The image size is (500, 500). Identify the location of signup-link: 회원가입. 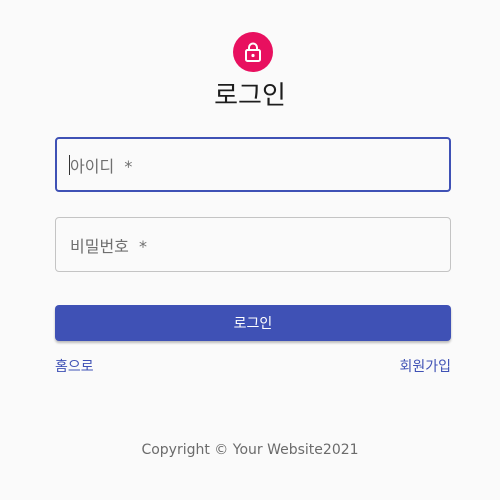
(425, 367).